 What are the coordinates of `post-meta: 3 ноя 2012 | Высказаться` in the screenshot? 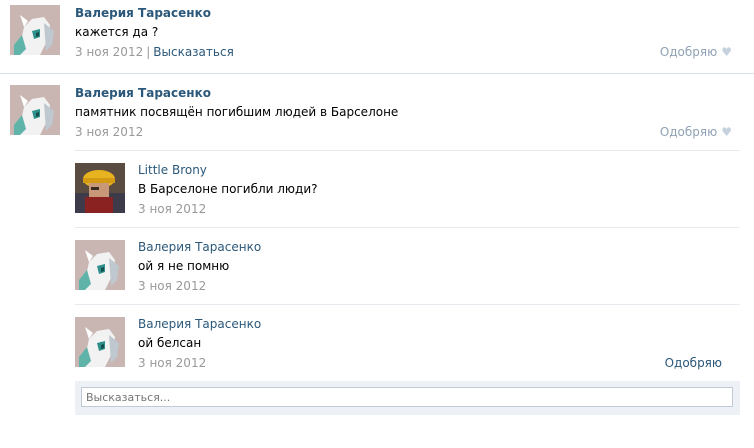 It's located at (154, 52).